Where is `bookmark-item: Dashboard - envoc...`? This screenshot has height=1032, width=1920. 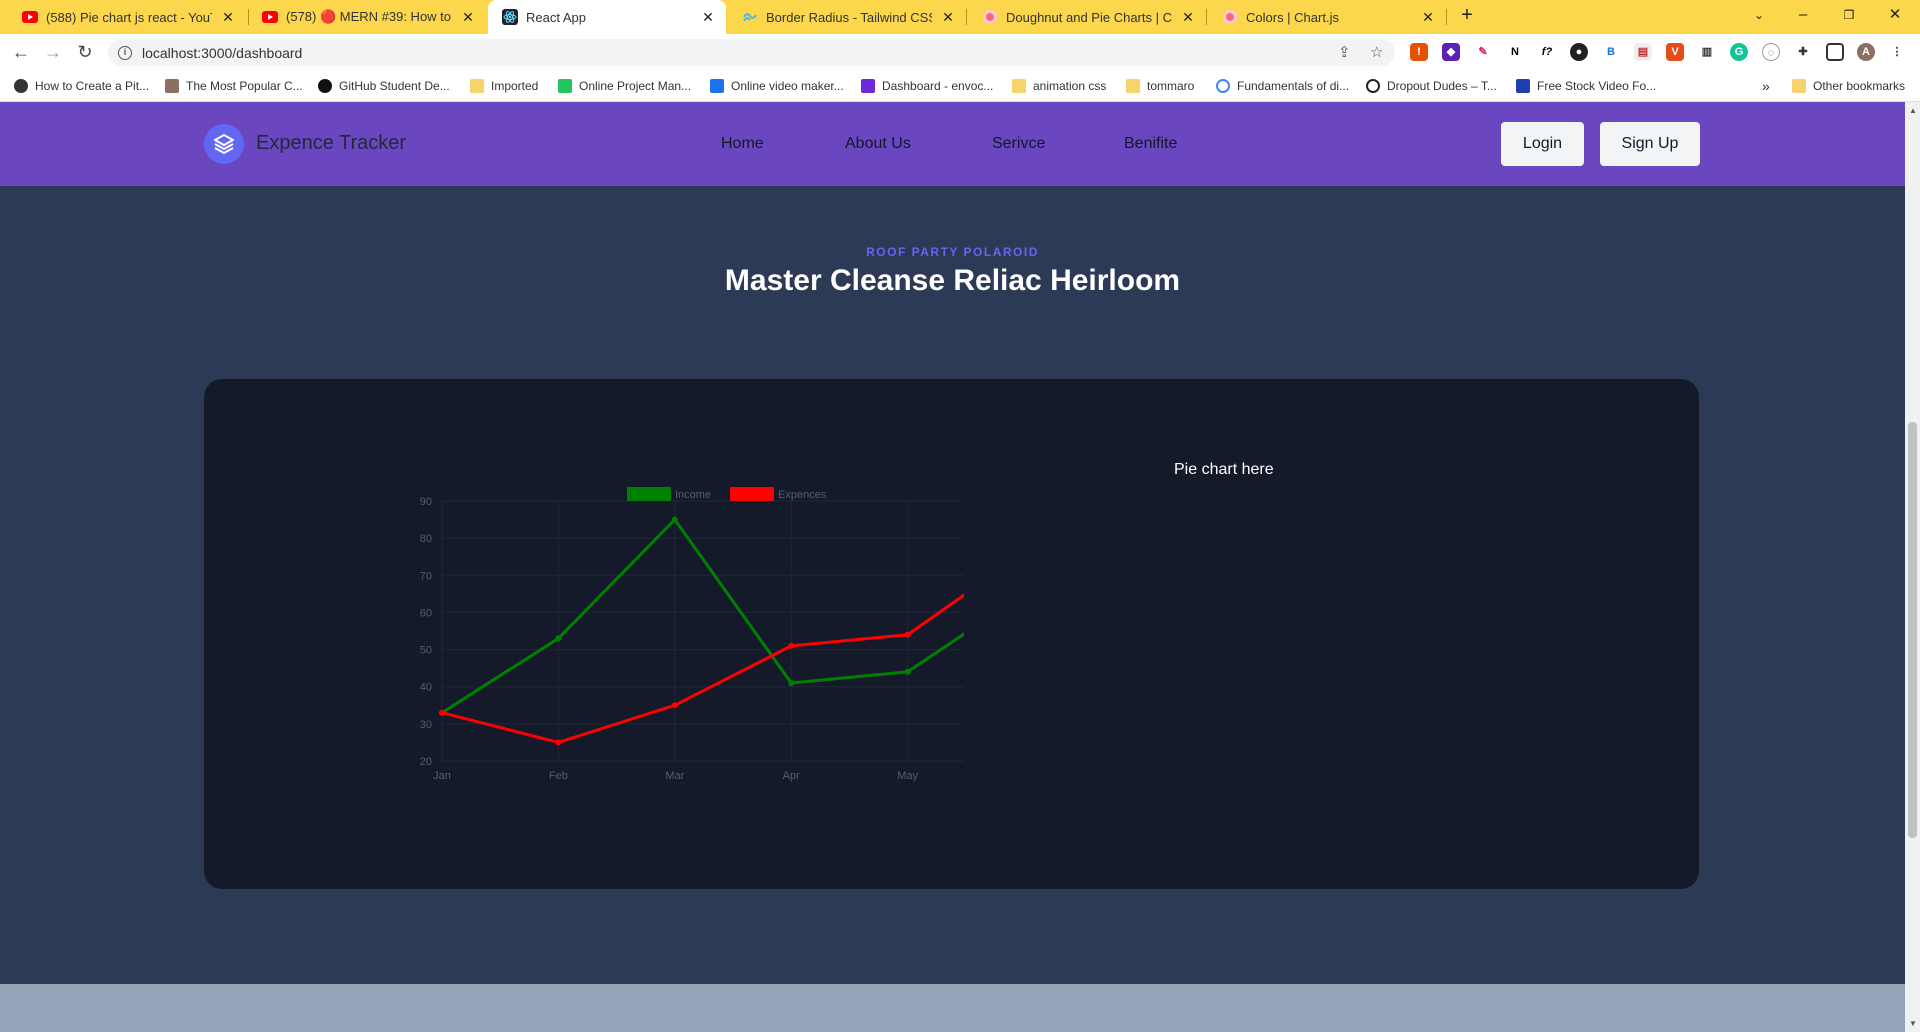
bookmark-item: Dashboard - envoc... is located at coordinates (927, 86).